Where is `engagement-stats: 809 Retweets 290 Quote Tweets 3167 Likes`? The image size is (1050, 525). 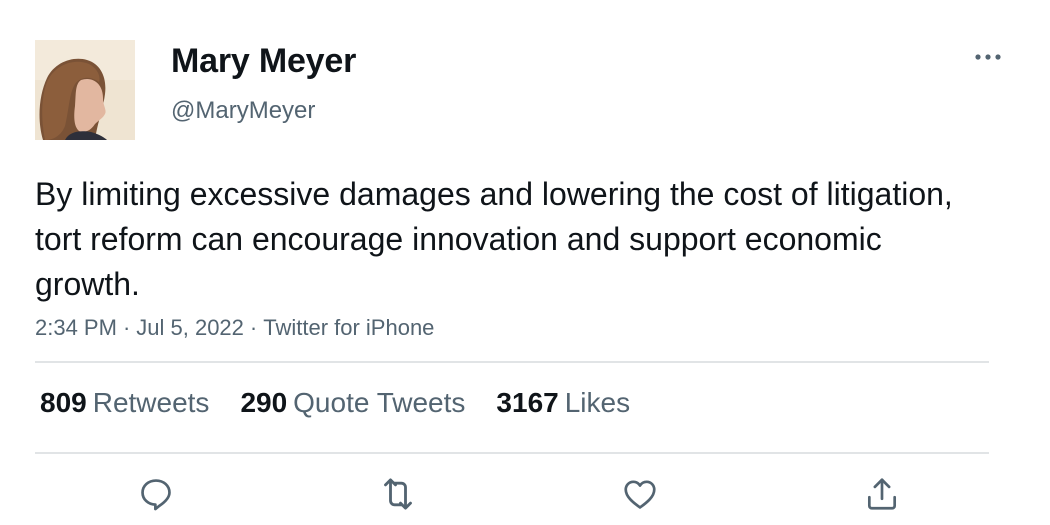
engagement-stats: 809 Retweets 290 Quote Tweets 3167 Likes is located at coordinates (350, 403).